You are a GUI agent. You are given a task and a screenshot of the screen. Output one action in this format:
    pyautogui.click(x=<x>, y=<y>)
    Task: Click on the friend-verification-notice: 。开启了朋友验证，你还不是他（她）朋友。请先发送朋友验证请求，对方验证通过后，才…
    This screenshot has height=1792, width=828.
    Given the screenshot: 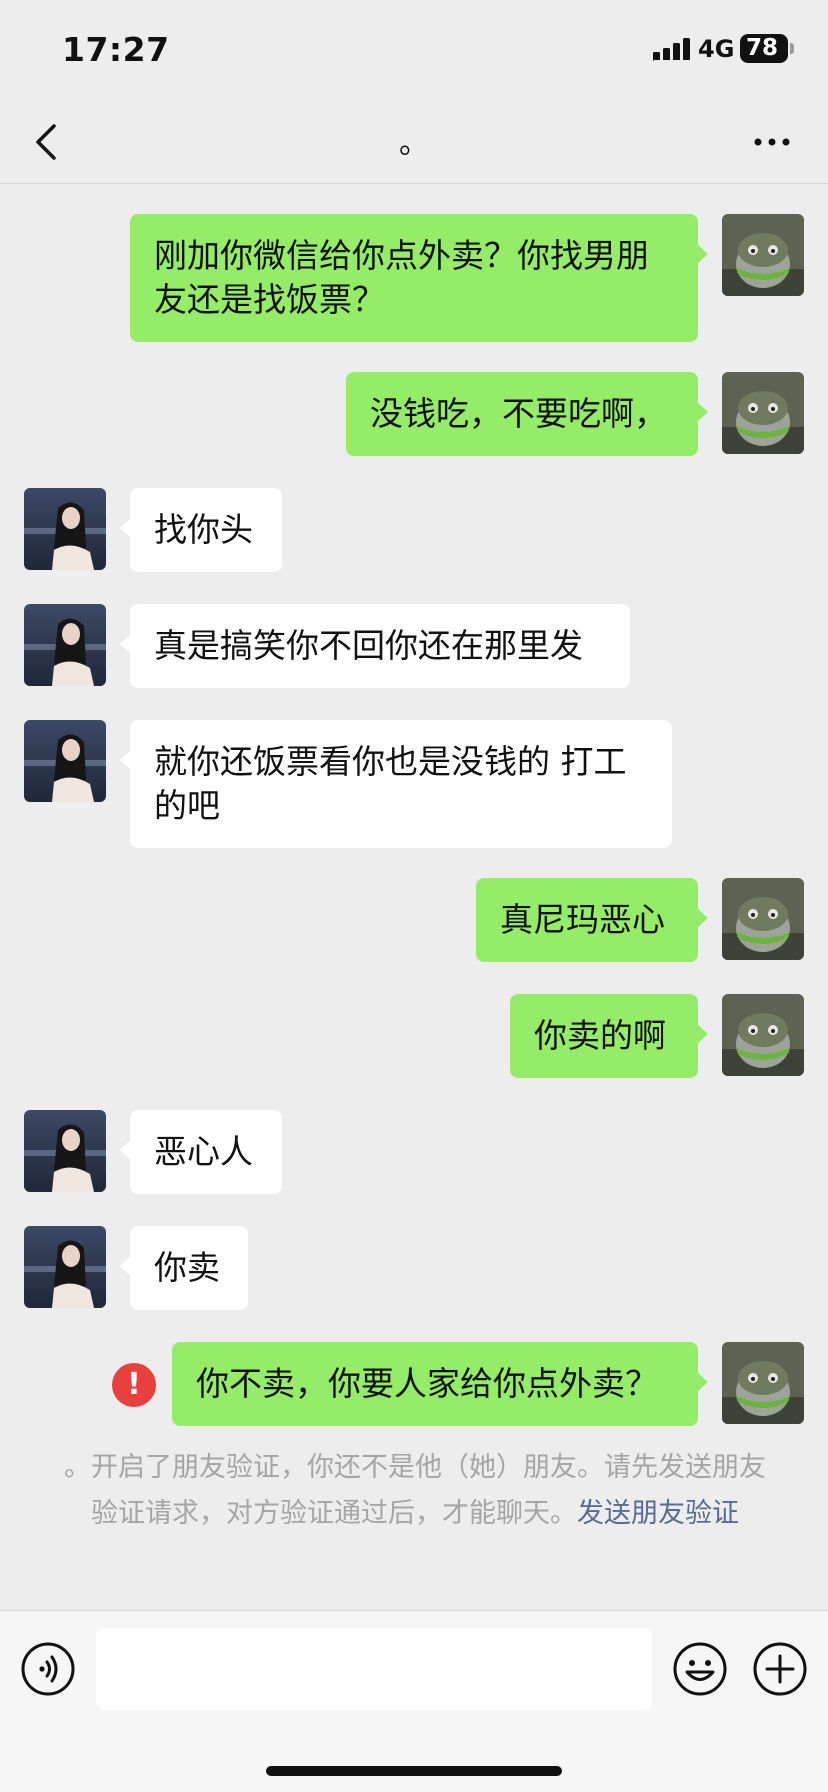 What is the action you would take?
    pyautogui.click(x=415, y=1491)
    